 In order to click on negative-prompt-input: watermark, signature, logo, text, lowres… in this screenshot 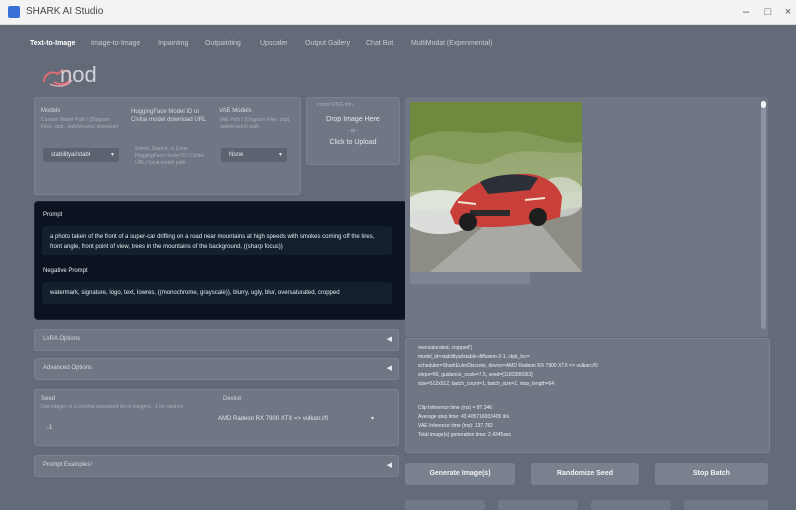, I will do `click(217, 293)`.